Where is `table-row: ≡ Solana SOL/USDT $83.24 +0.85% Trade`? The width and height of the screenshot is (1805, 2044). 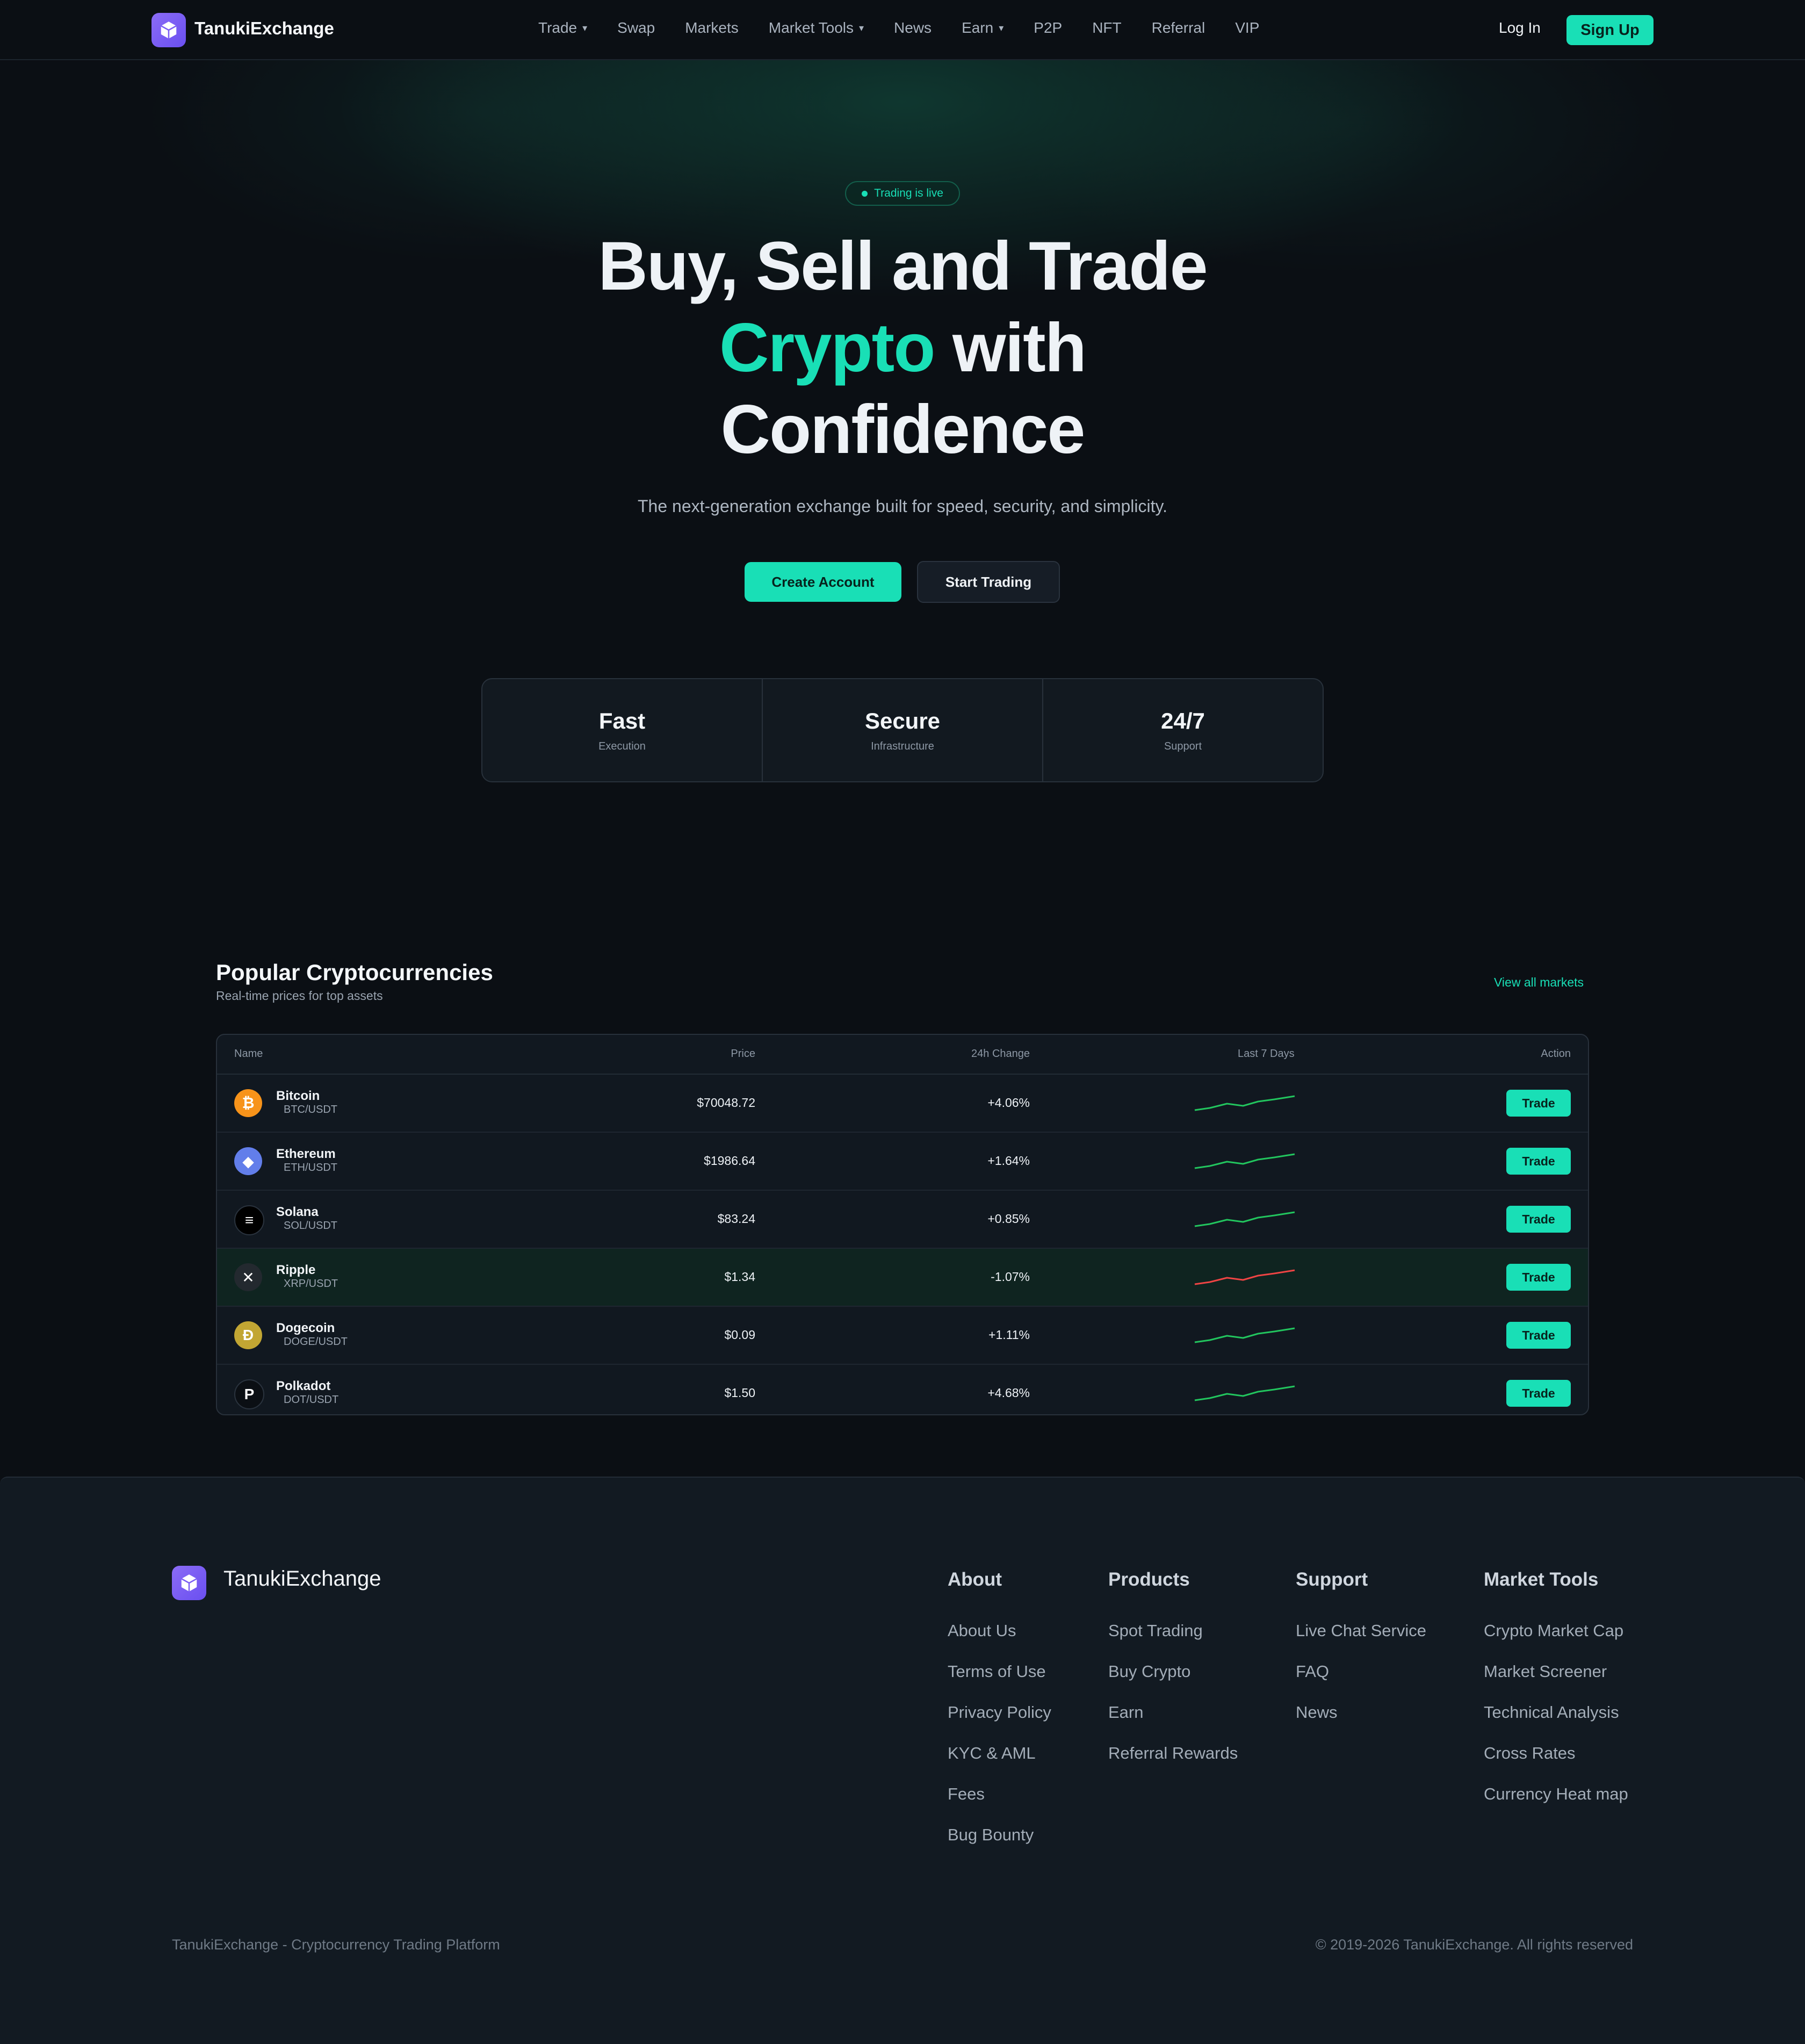
table-row: ≡ Solana SOL/USDT $83.24 +0.85% Trade is located at coordinates (902, 1220).